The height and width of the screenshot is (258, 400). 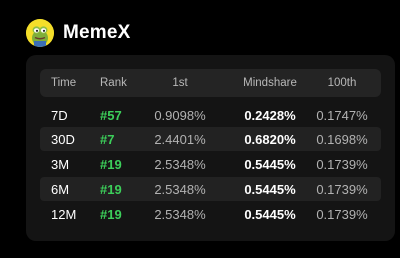 What do you see at coordinates (40, 33) in the screenshot?
I see `pepe-avatar-icon` at bounding box center [40, 33].